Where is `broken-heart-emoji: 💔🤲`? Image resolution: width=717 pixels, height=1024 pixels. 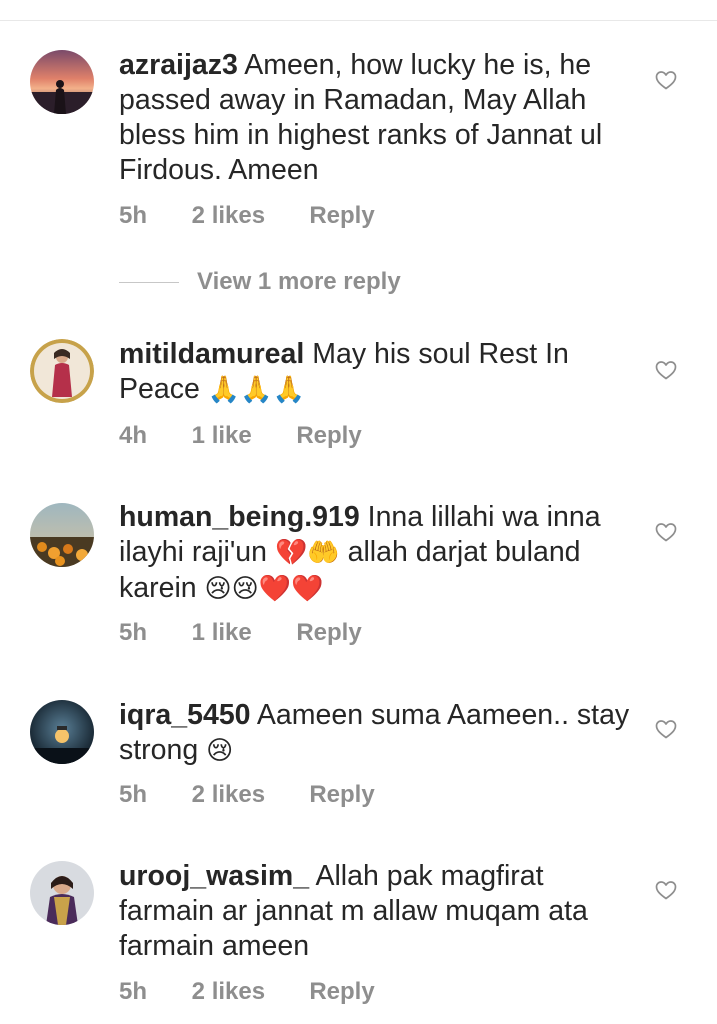 broken-heart-emoji: 💔🤲 is located at coordinates (307, 553).